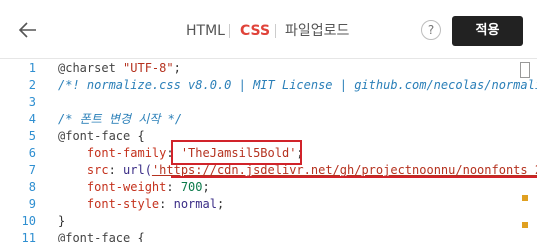  Describe the element at coordinates (525, 70) in the screenshot. I see `scrollbar-thumb` at that location.